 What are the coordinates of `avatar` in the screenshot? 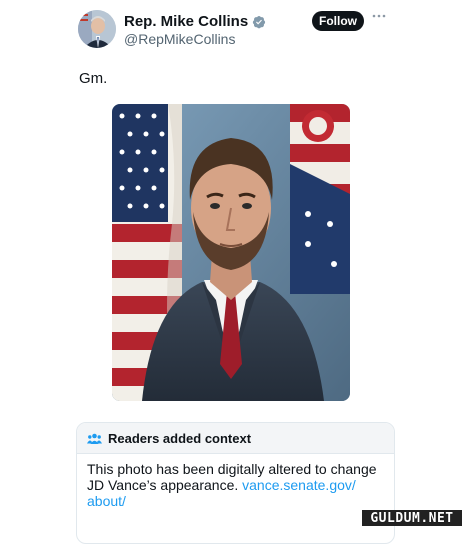 It's located at (97, 29).